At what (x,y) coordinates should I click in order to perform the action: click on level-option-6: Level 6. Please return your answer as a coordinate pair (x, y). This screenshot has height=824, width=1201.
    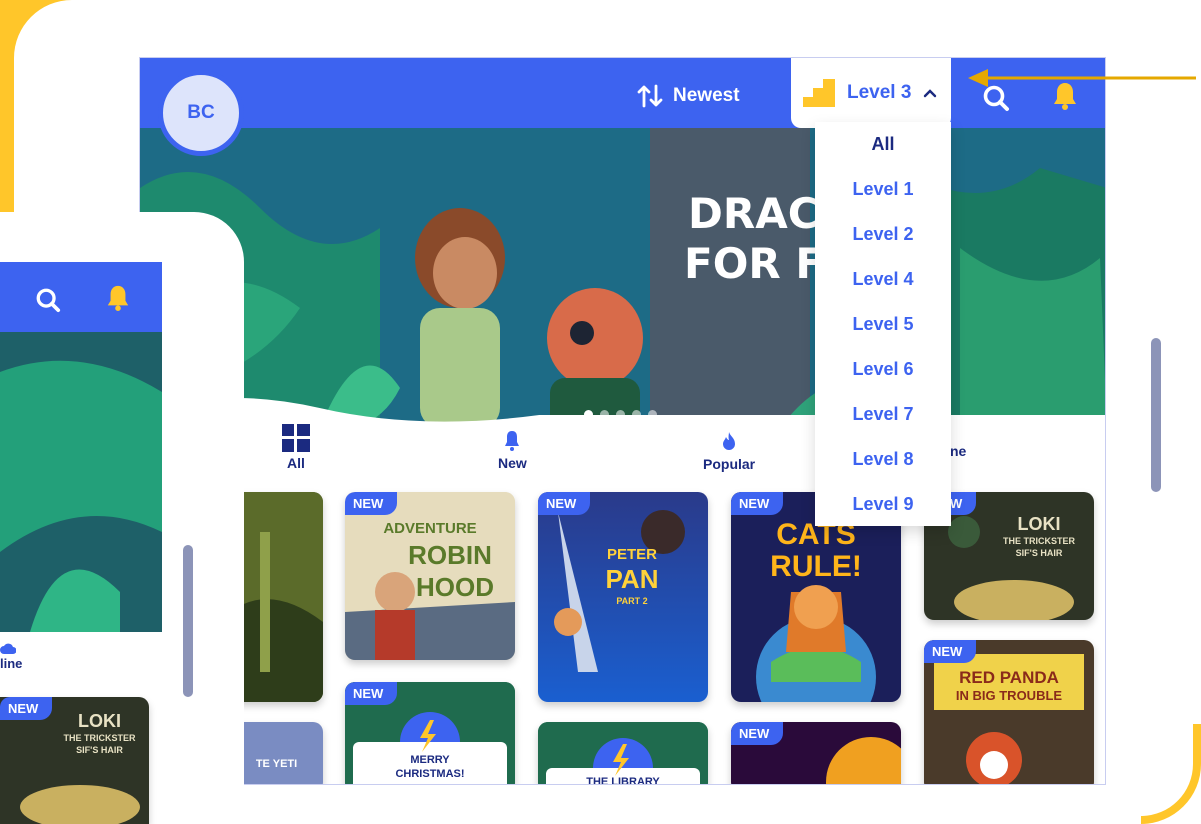
    Looking at the image, I should click on (883, 369).